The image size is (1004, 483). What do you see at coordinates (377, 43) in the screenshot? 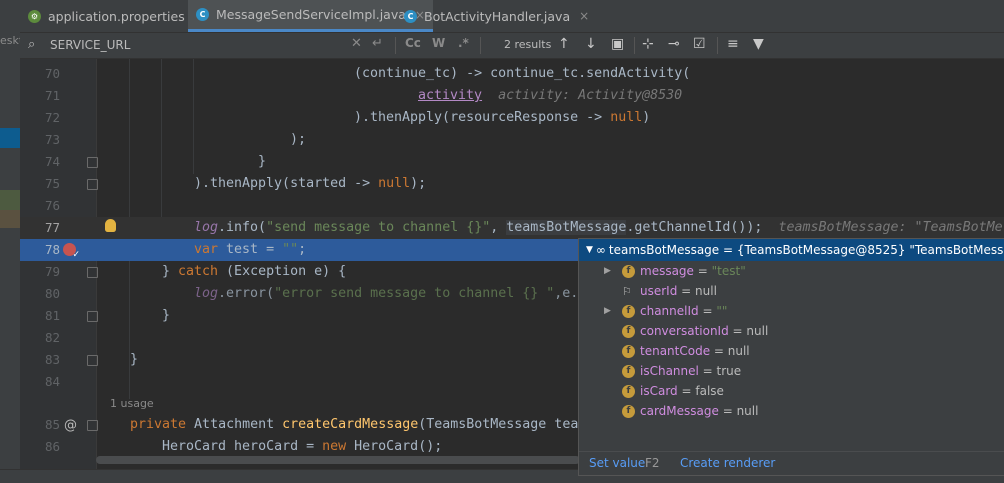
I see `new-line-icon: ↵` at bounding box center [377, 43].